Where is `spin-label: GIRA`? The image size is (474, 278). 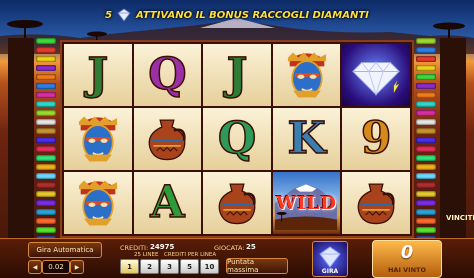 spin-label: GIRA is located at coordinates (330, 271).